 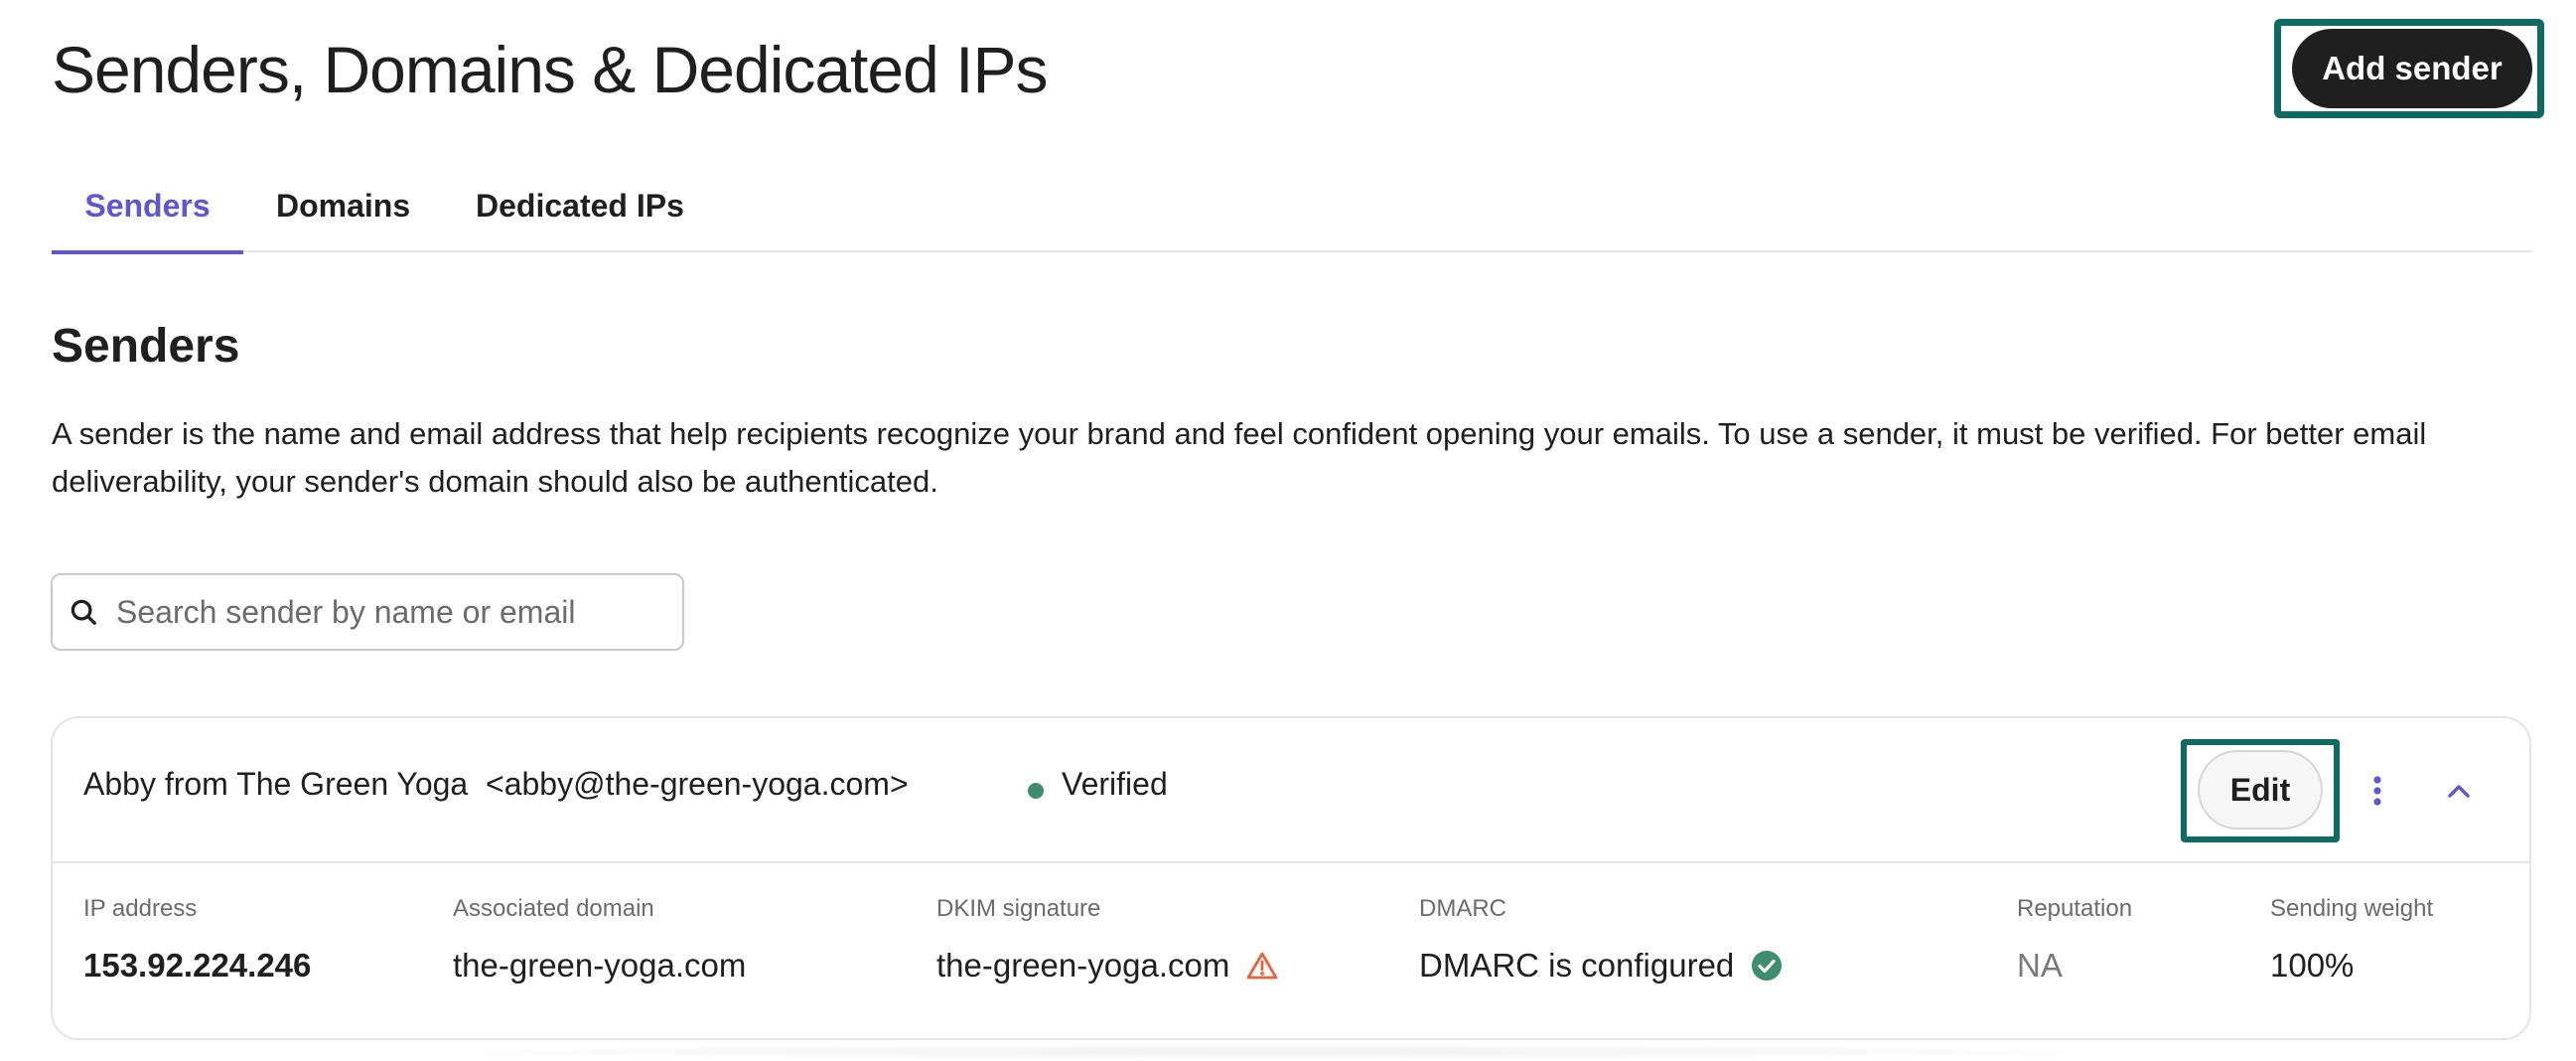 I want to click on status-label: Verified, so click(x=1115, y=784).